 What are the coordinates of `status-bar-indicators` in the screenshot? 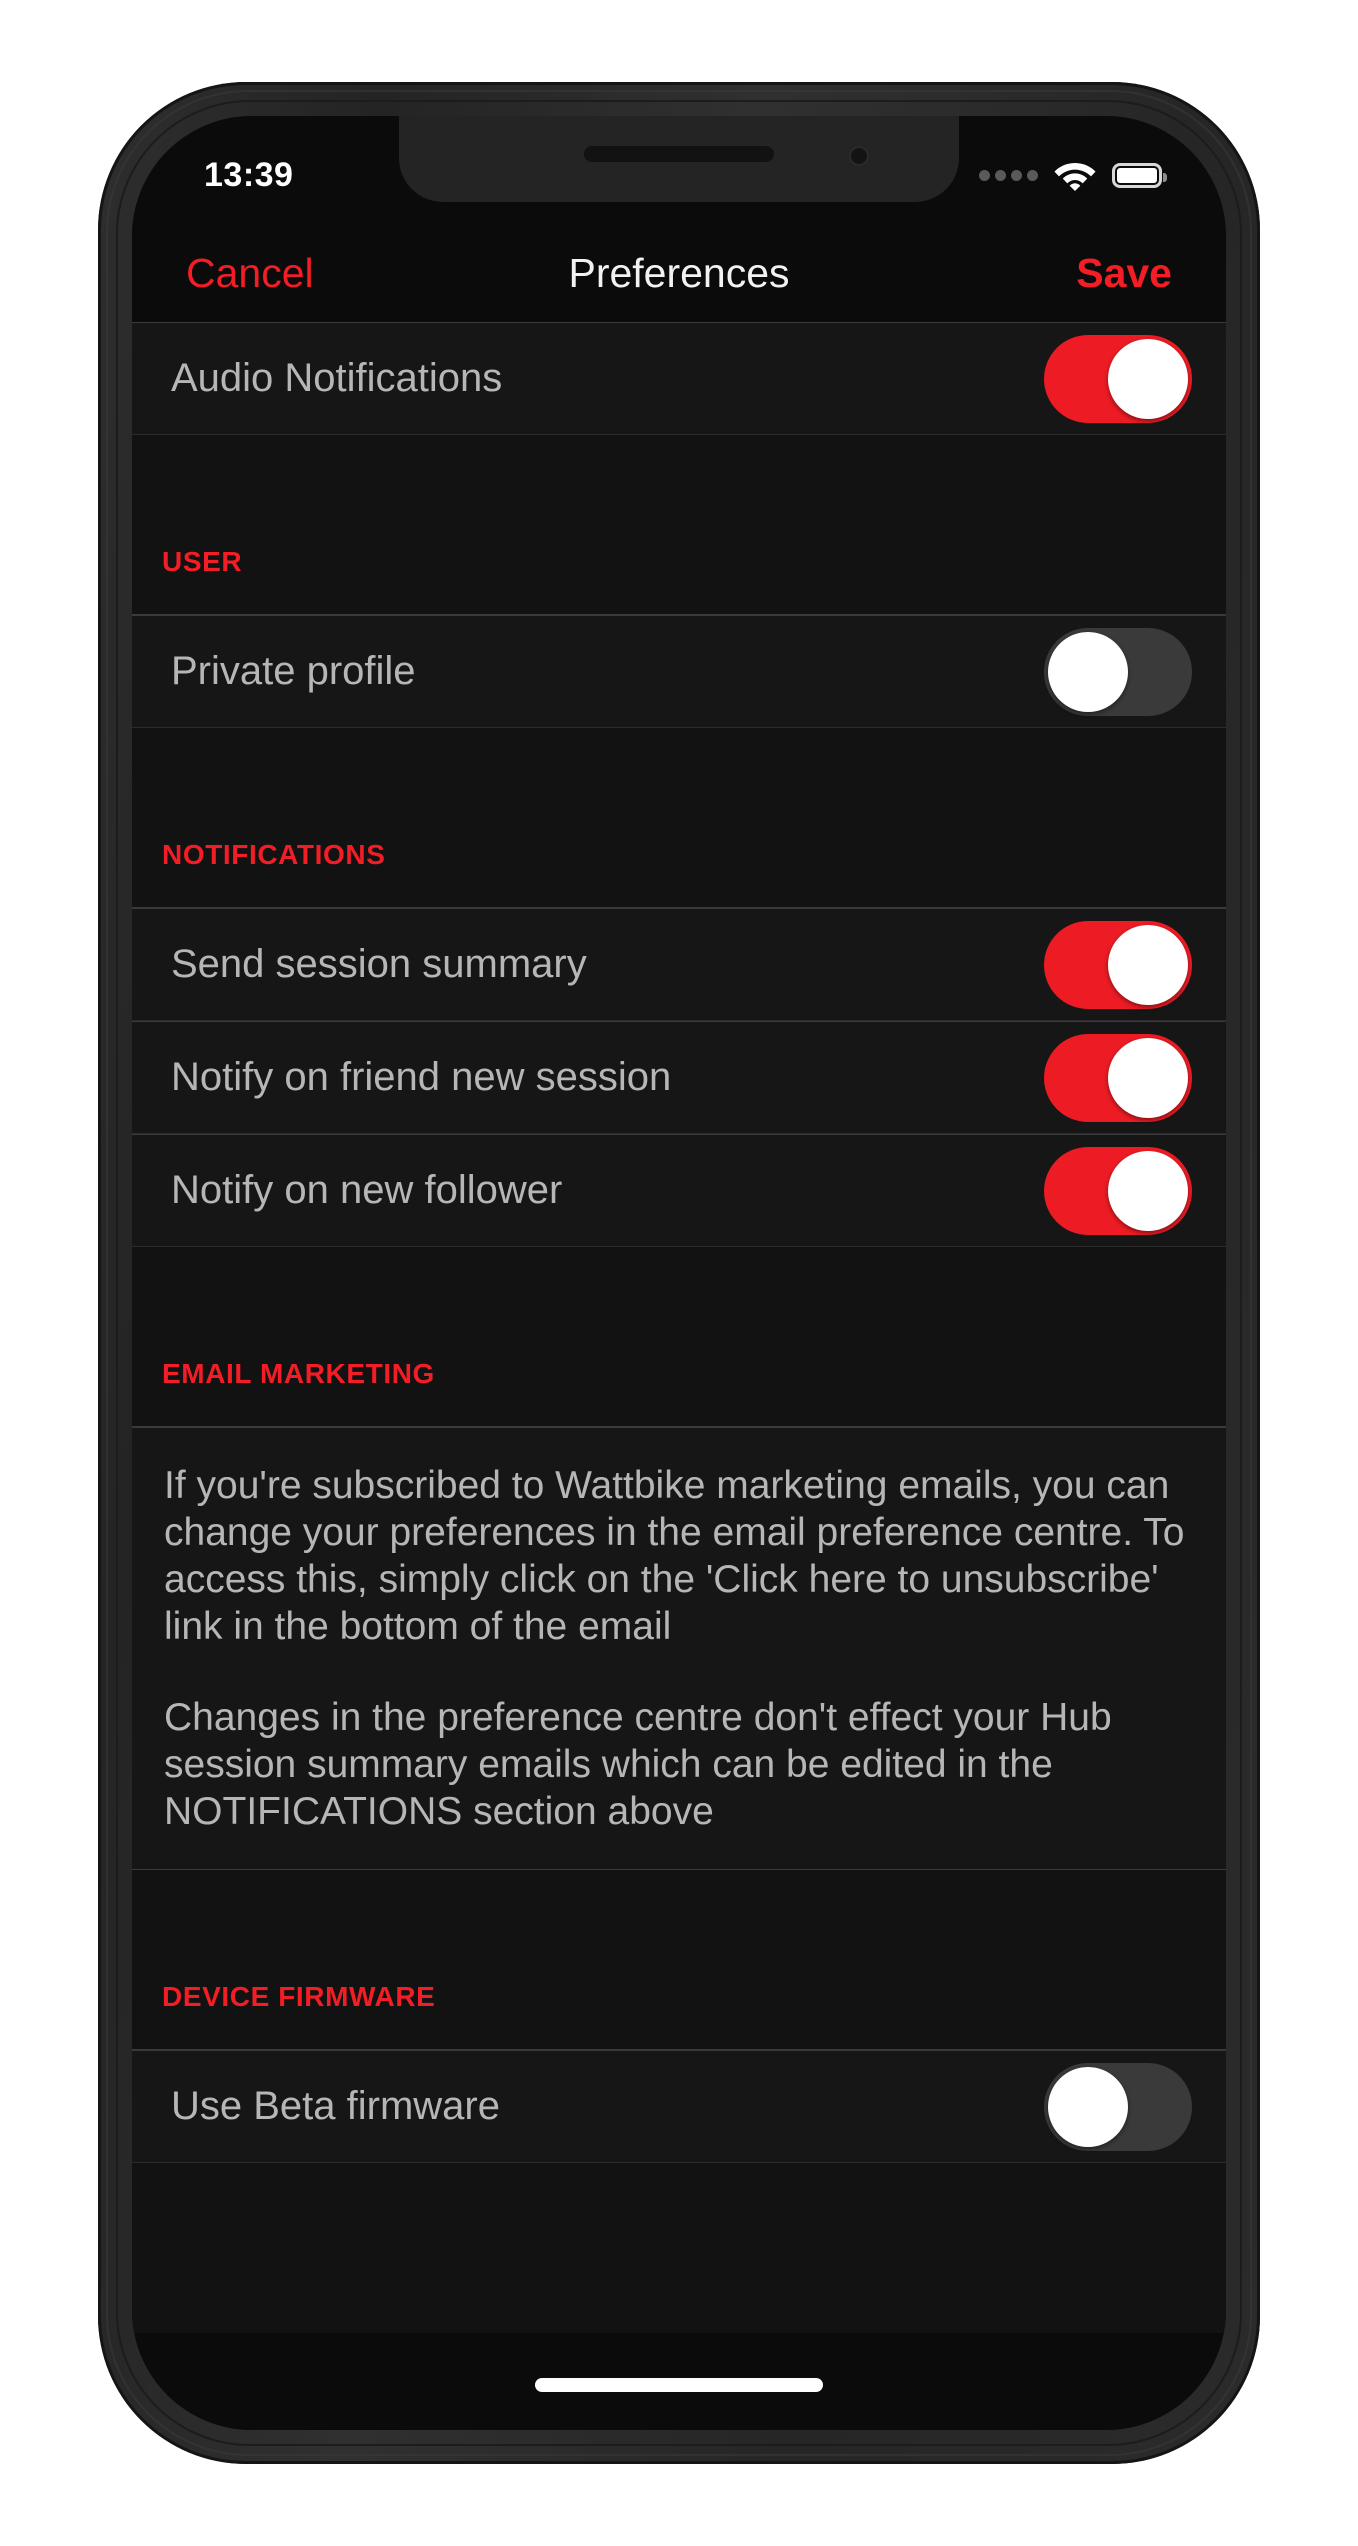 It's located at (1073, 170).